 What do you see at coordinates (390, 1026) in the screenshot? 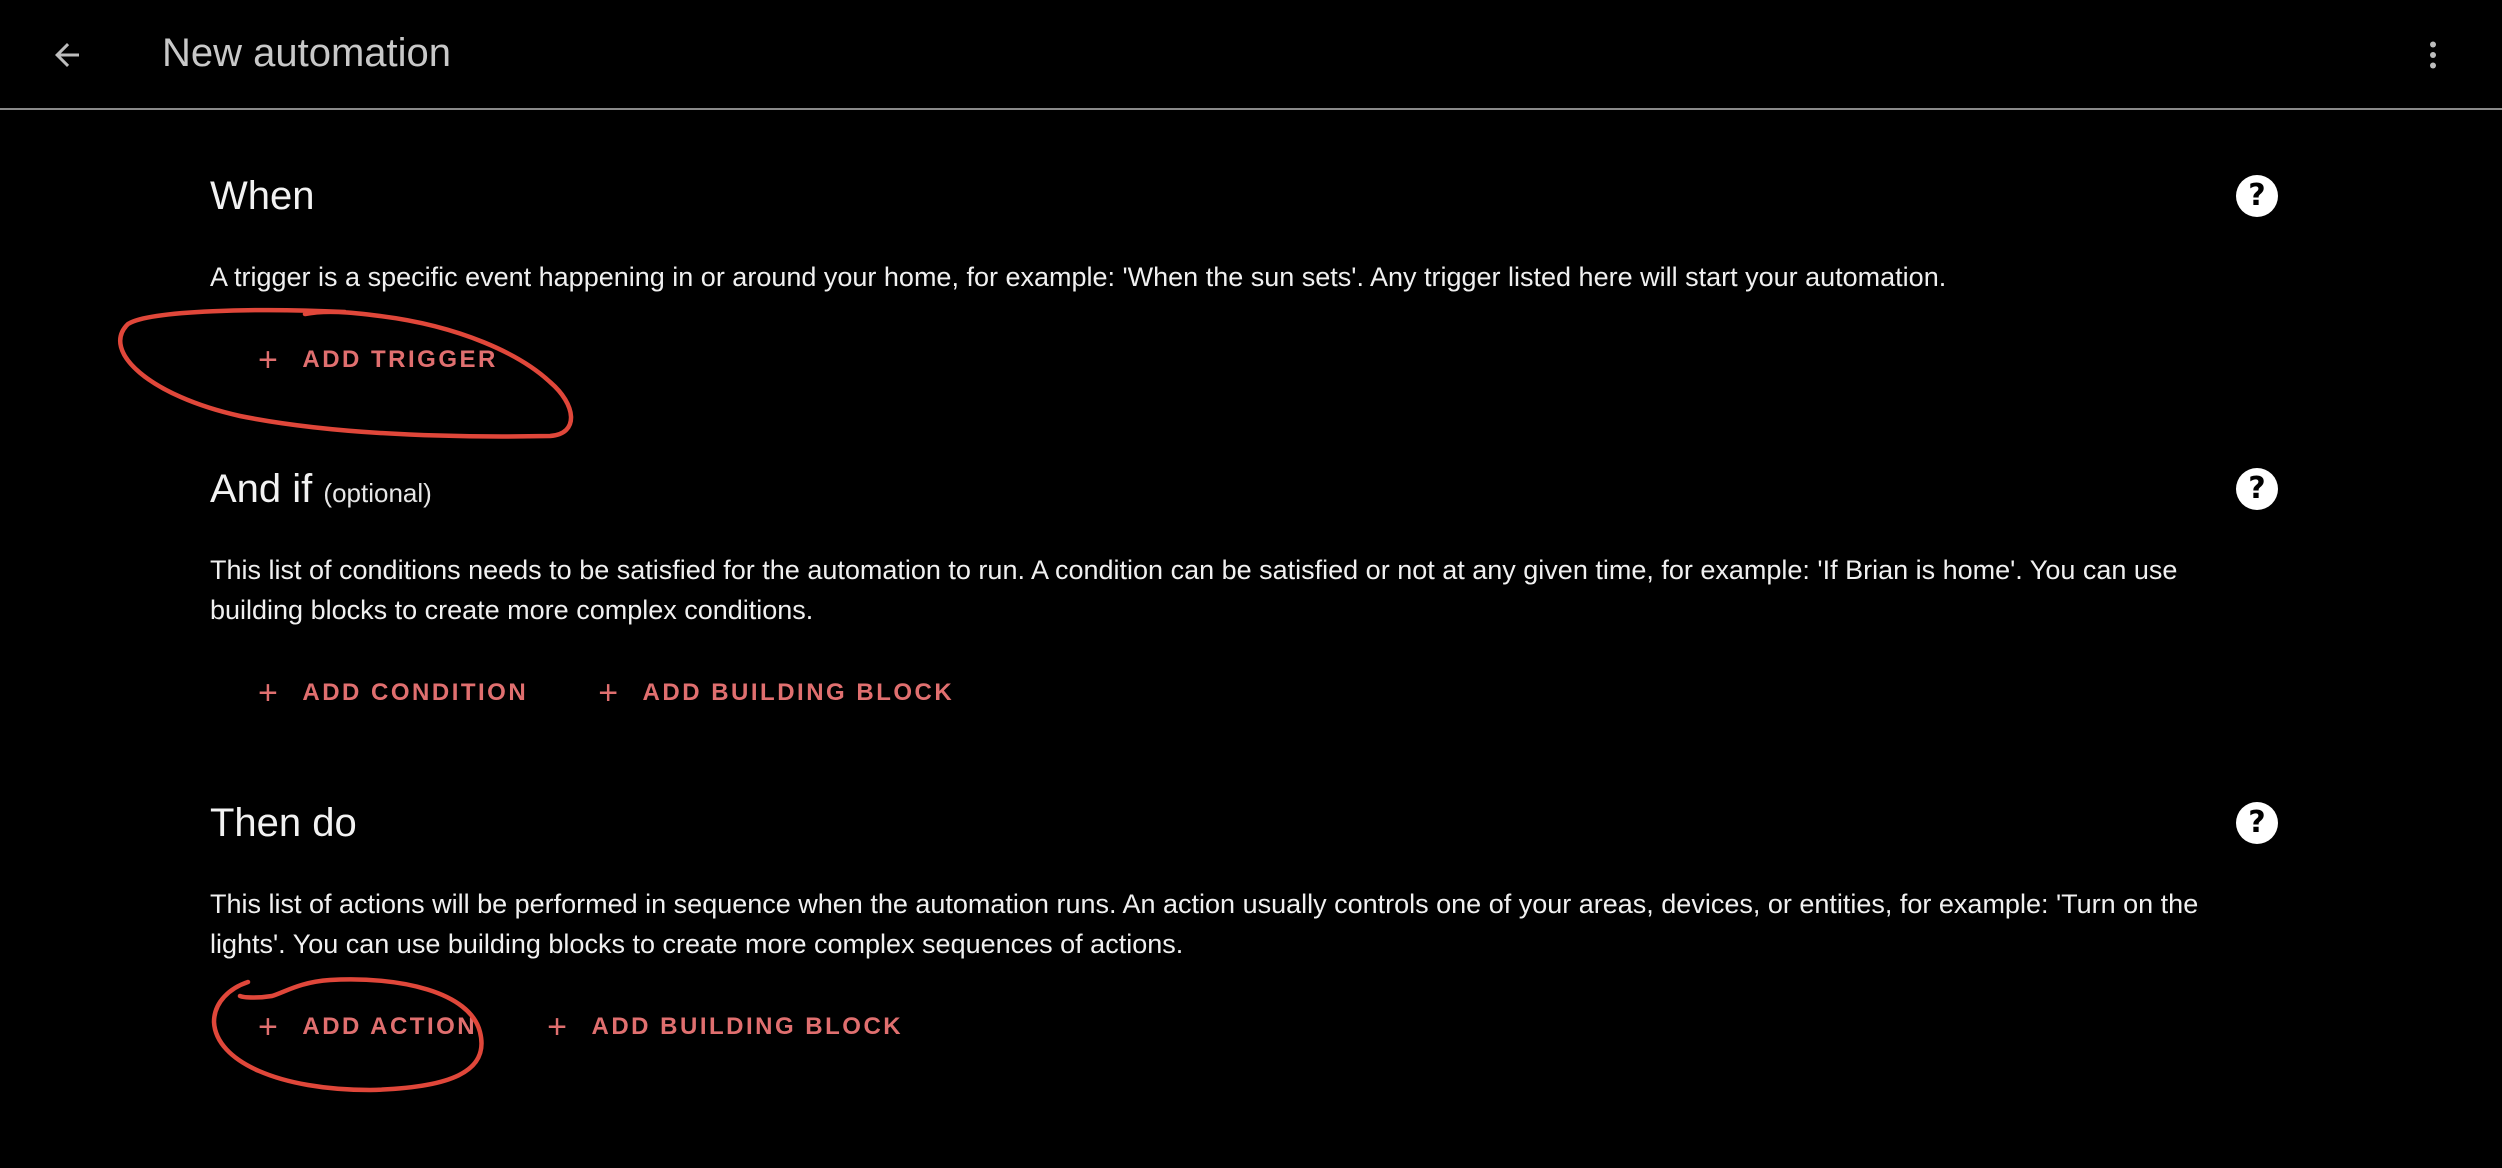
I see `button-label: ADD ACTION` at bounding box center [390, 1026].